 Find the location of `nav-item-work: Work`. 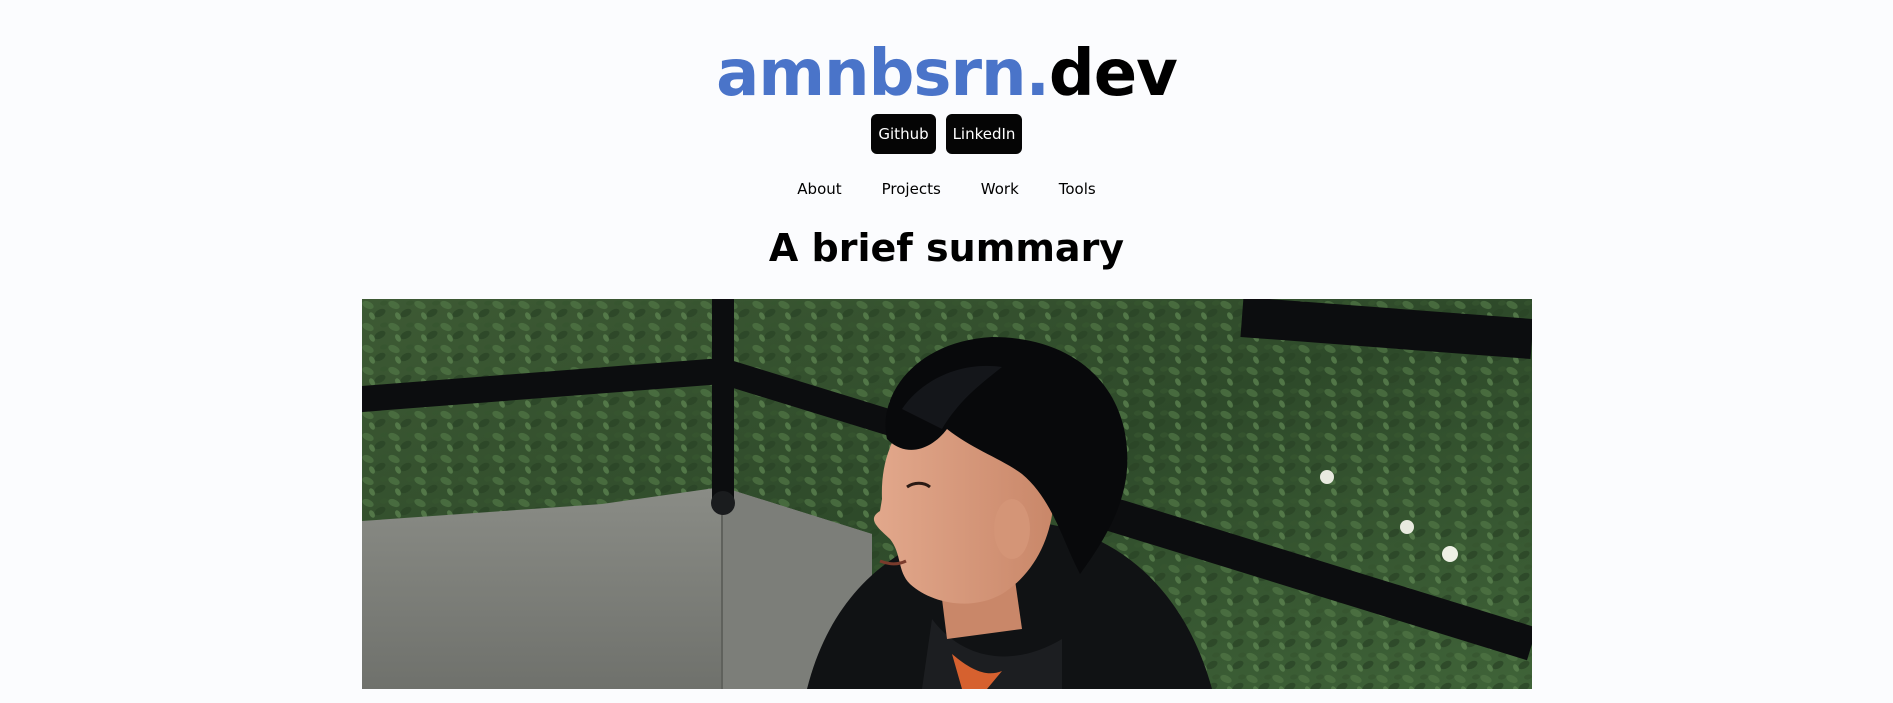

nav-item-work: Work is located at coordinates (1000, 189).